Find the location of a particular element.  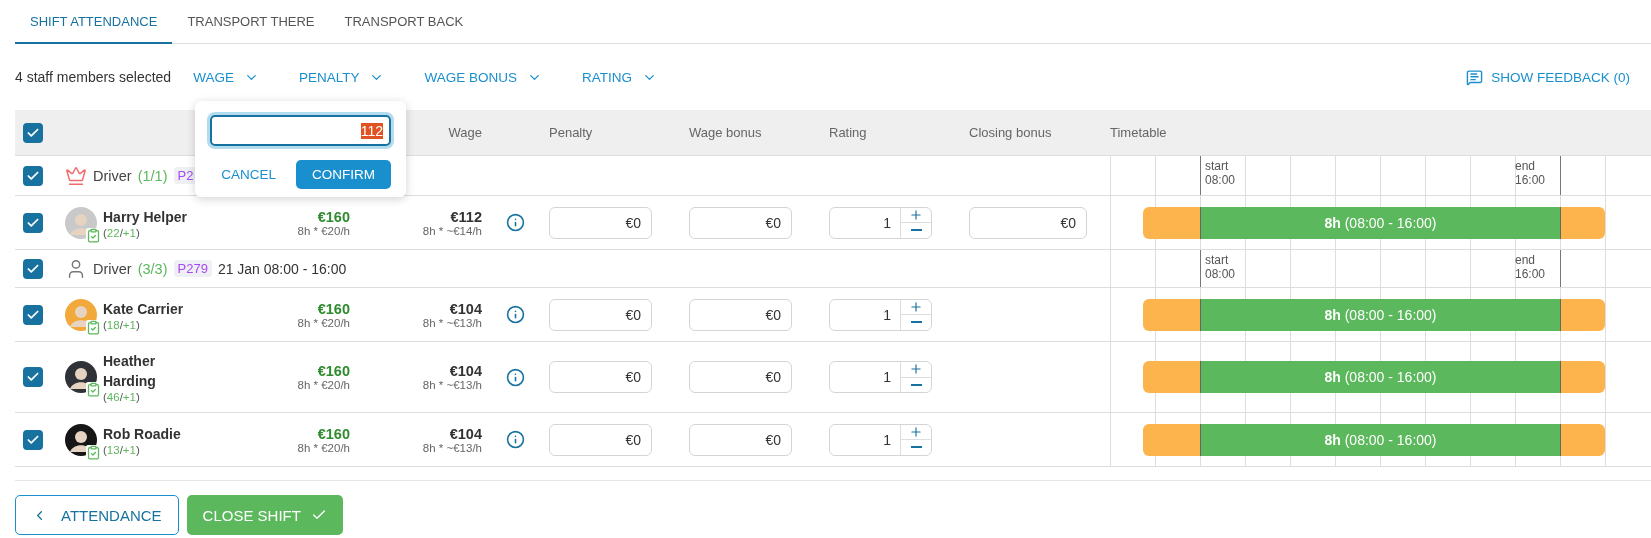

shift-stats: (22/+1) is located at coordinates (122, 232).